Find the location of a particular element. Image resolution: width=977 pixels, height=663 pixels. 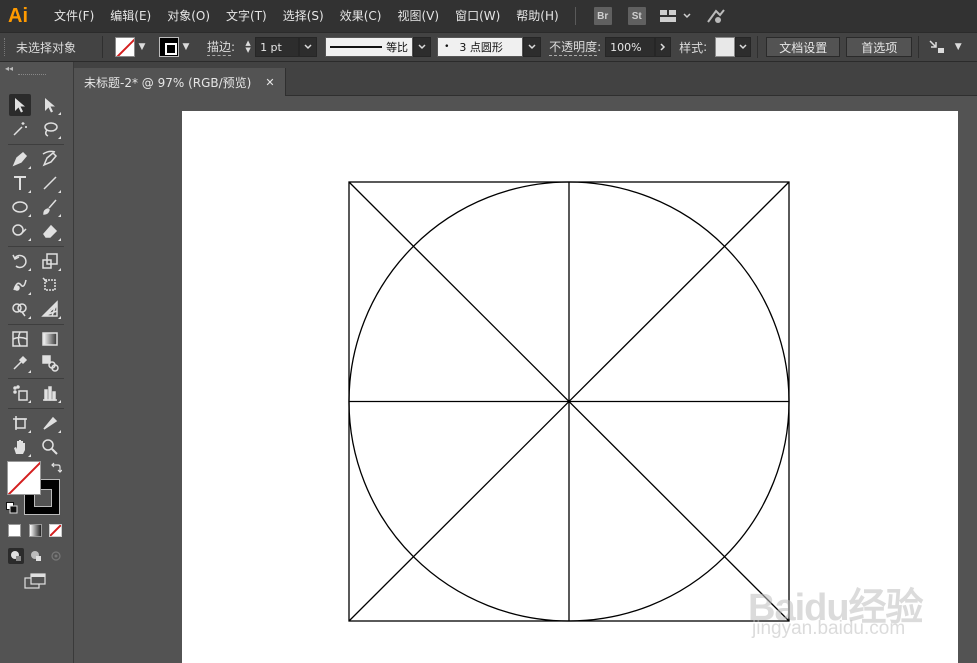

style-colon: : is located at coordinates (705, 47).